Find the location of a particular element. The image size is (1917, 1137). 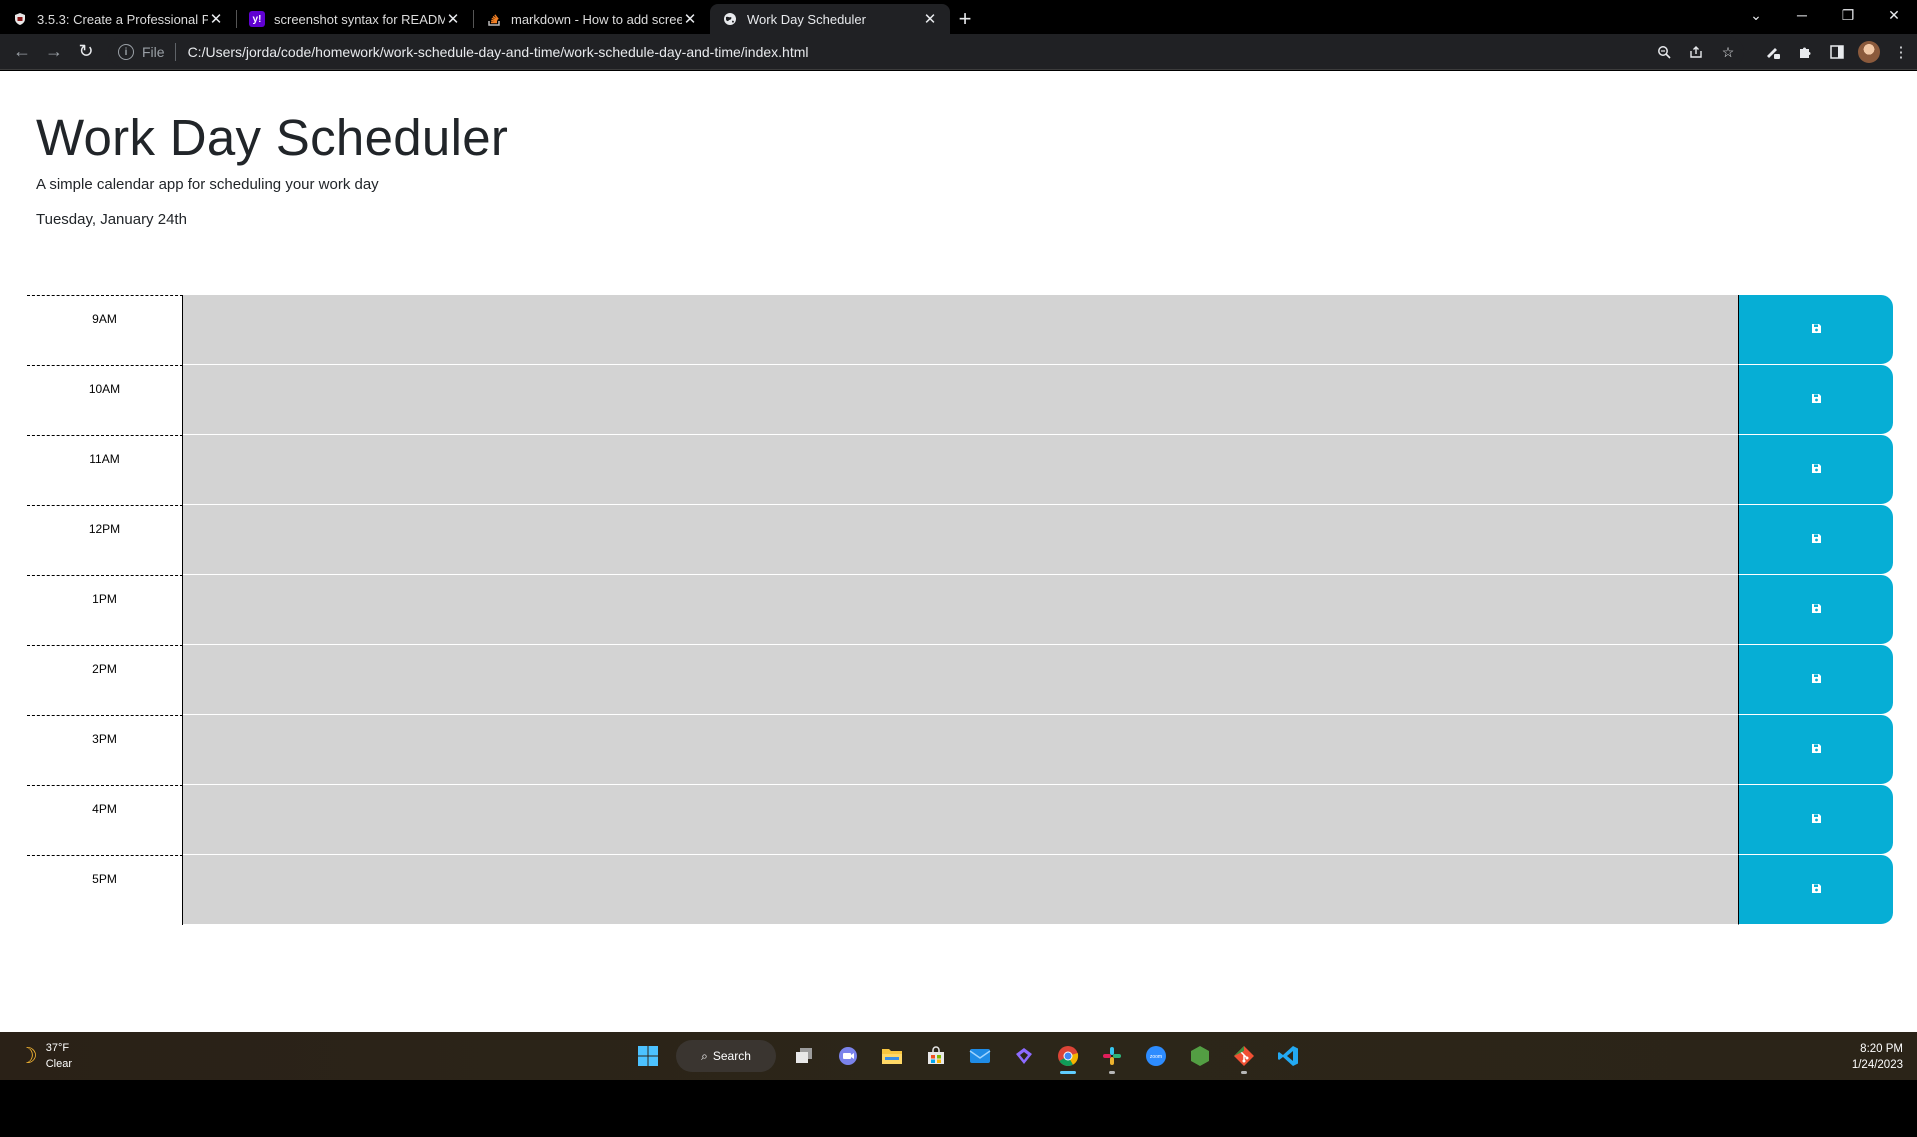

chrome-icon is located at coordinates (1068, 1056).